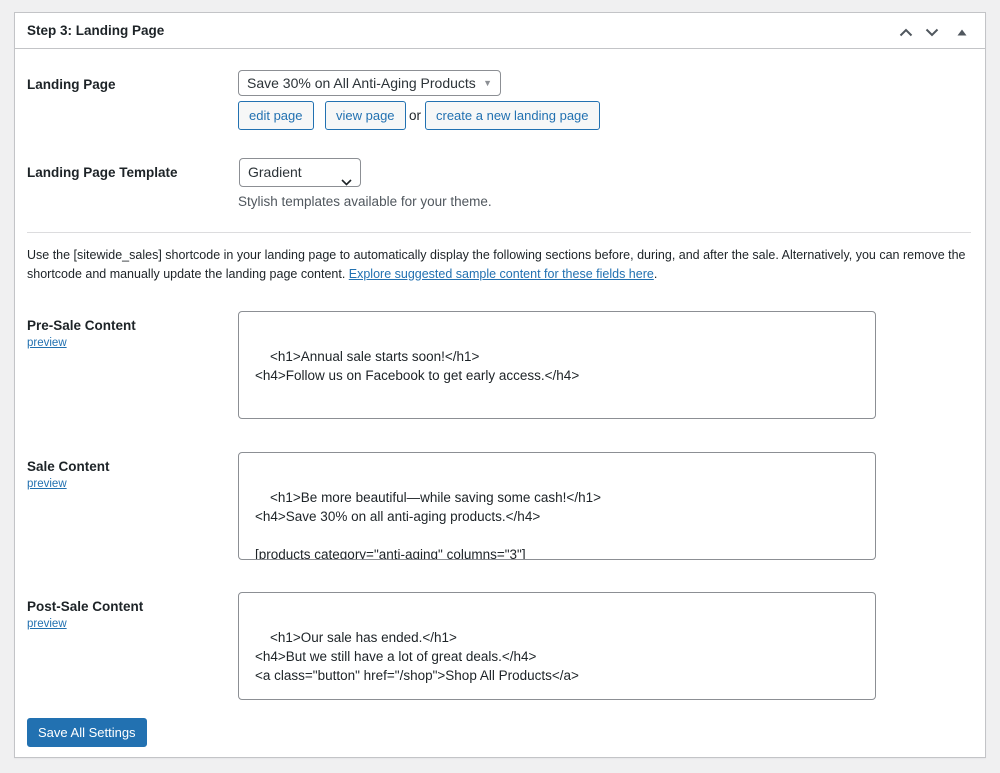 The height and width of the screenshot is (773, 1000). I want to click on toggle-arrow-up-icon, so click(962, 32).